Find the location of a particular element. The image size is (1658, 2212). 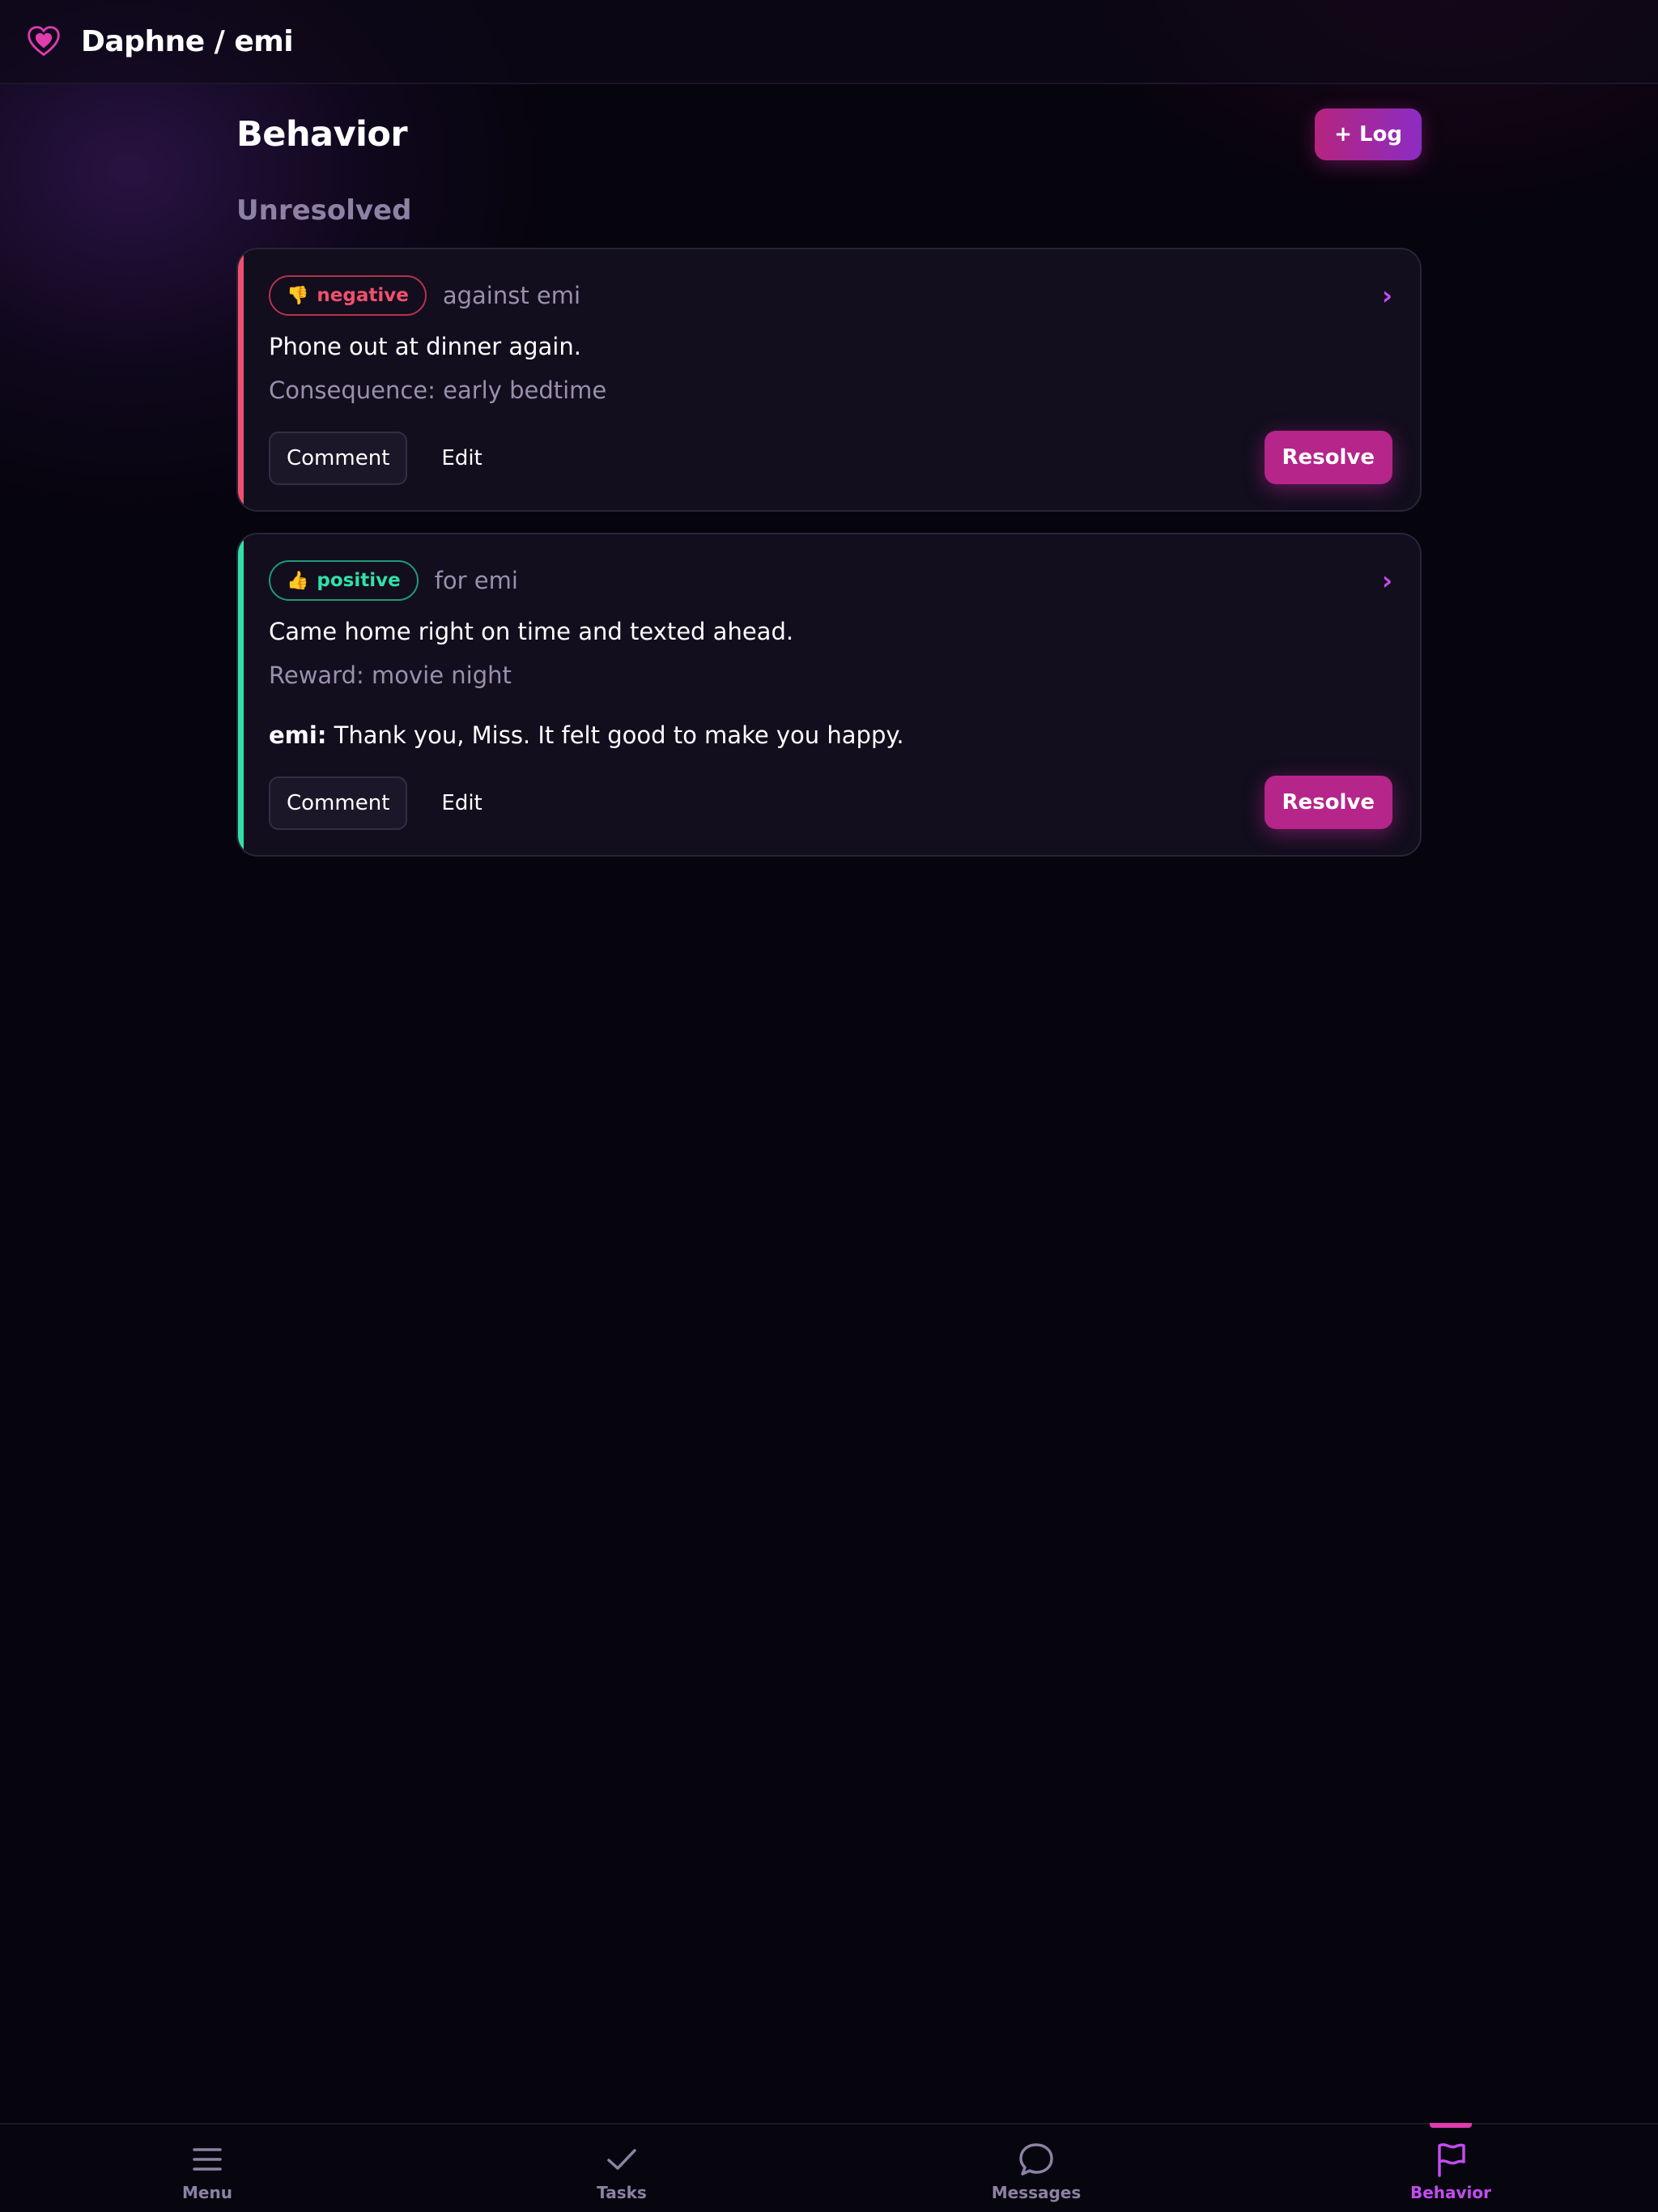

badge-label: positive is located at coordinates (359, 581).